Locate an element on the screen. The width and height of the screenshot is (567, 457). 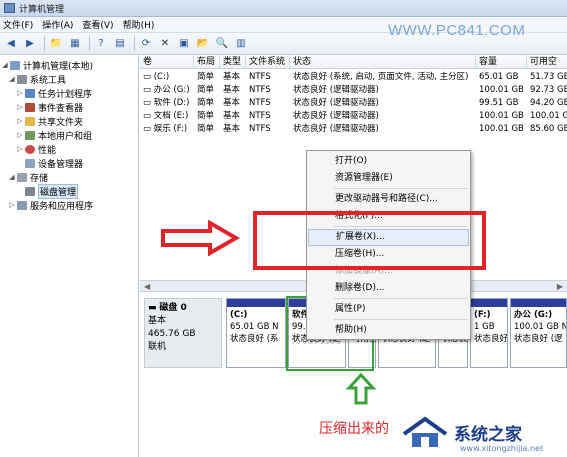
tree-item-local-users: ▷ 本地用户和组 is located at coordinates (54, 135).